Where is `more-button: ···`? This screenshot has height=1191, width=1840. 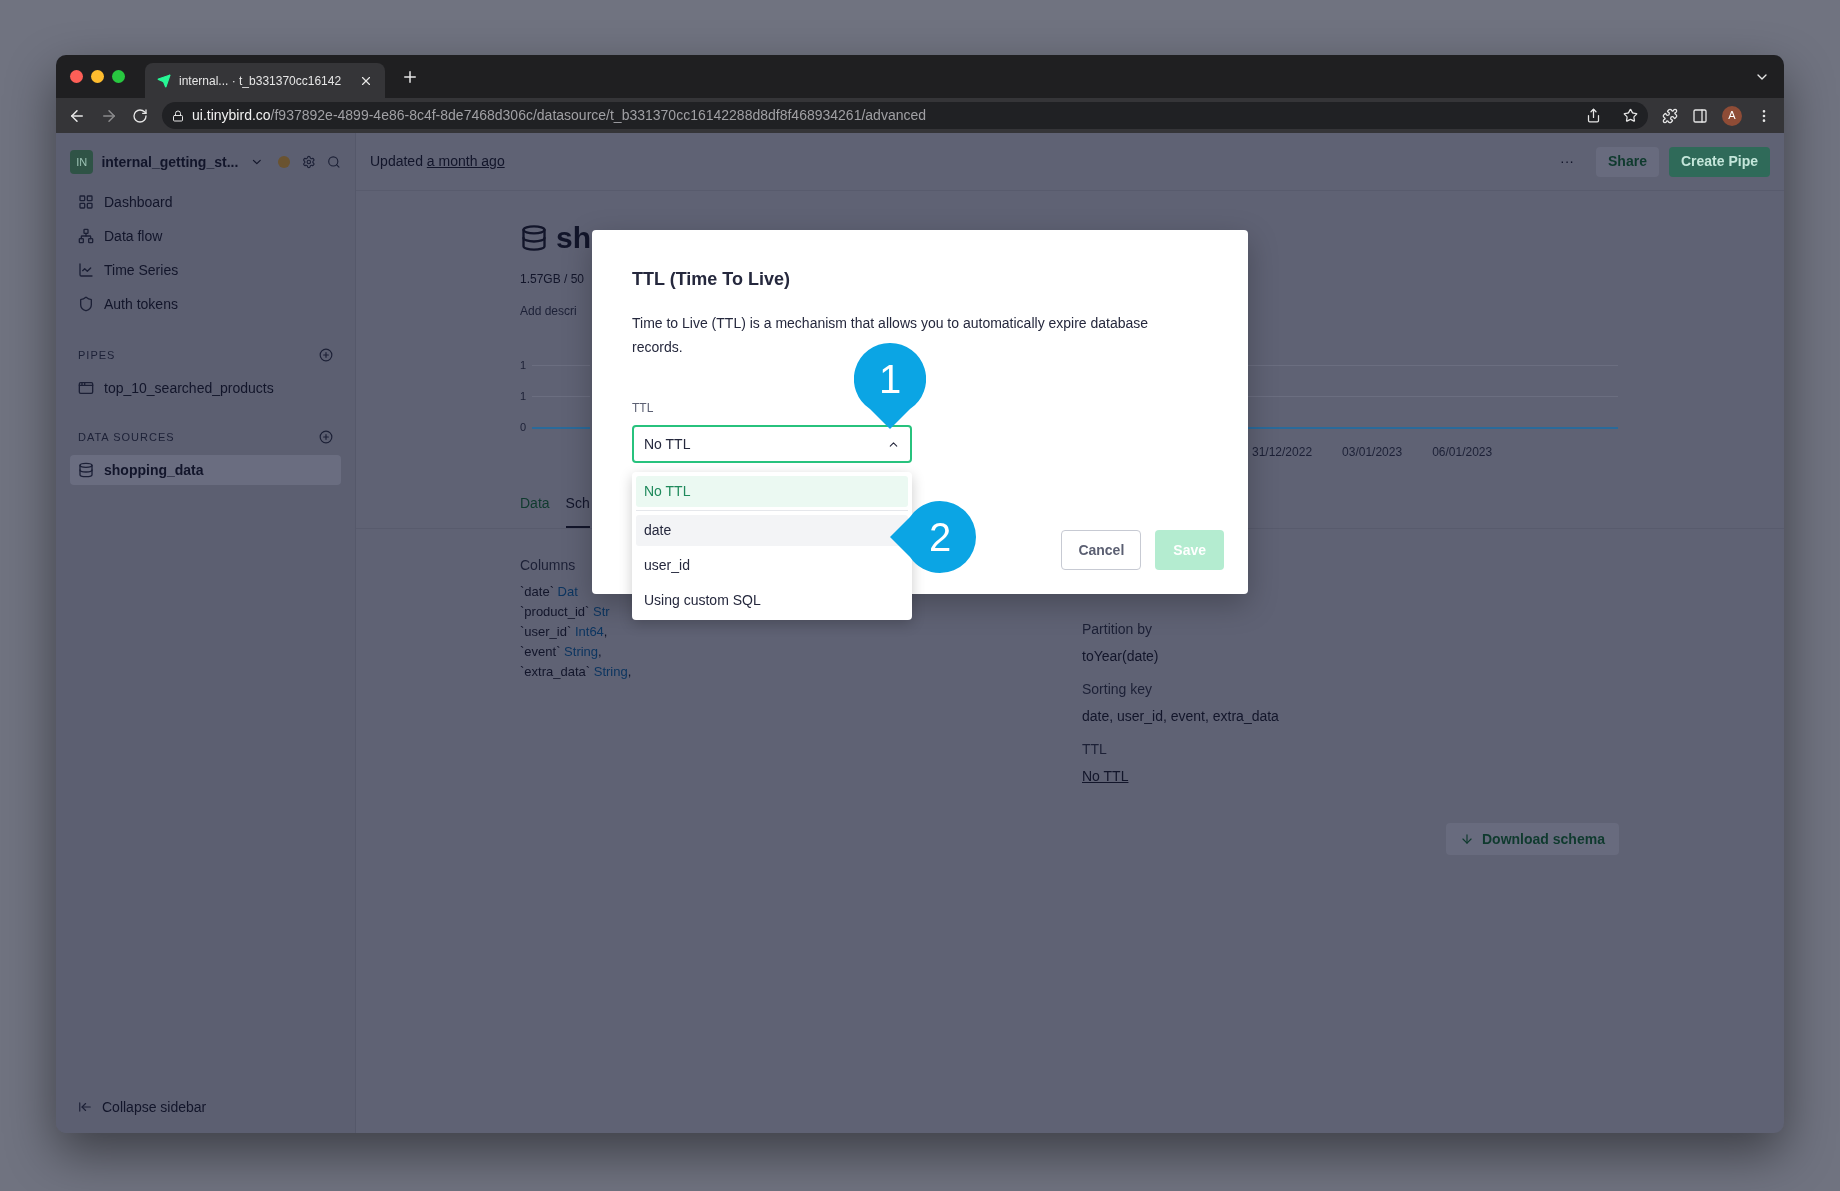
more-button: ··· is located at coordinates (1567, 161).